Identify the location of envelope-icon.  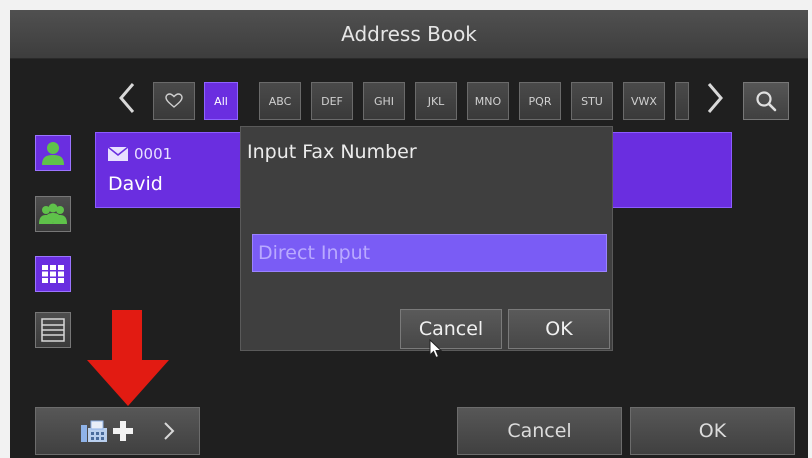
(118, 154).